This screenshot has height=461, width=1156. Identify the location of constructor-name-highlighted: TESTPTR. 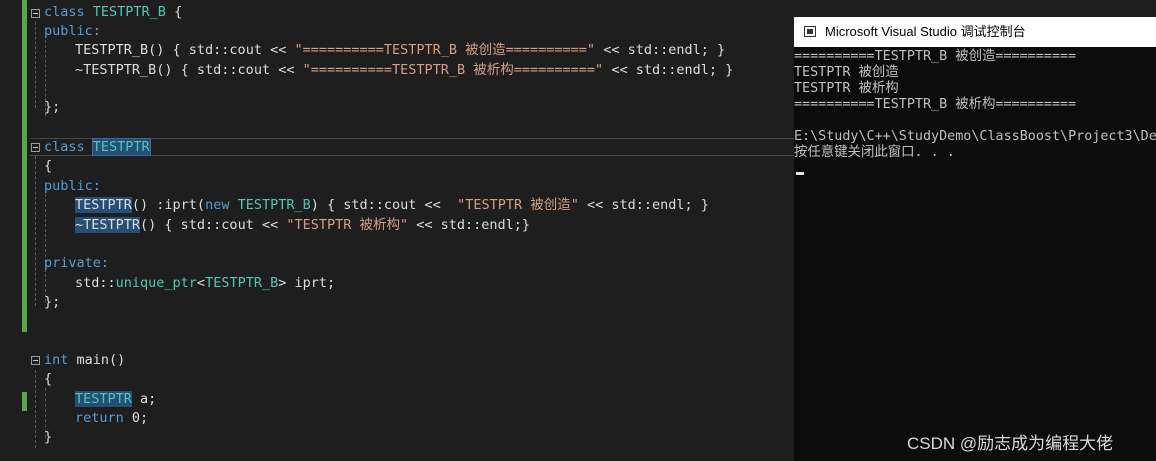
(103, 205).